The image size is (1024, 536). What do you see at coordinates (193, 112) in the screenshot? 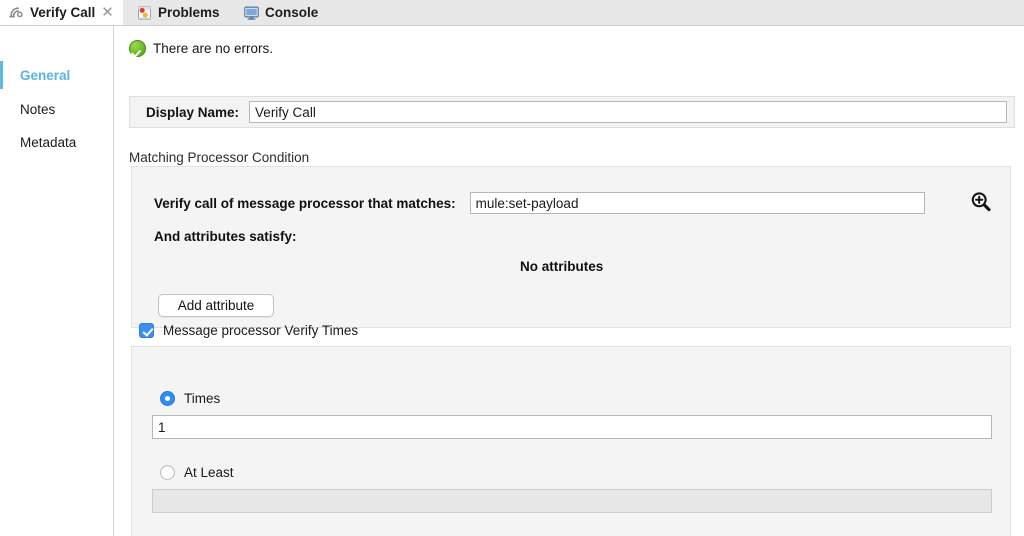
I see `display-name-label: Display Name:` at bounding box center [193, 112].